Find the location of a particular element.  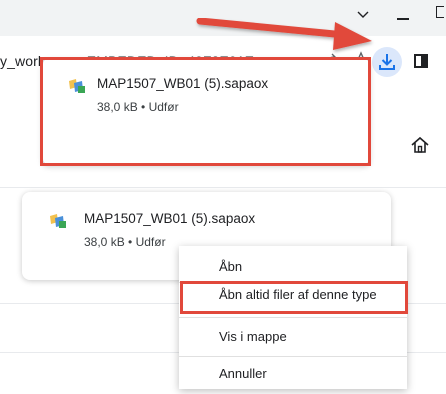

menu-item-cancel: Annuller is located at coordinates (293, 374).